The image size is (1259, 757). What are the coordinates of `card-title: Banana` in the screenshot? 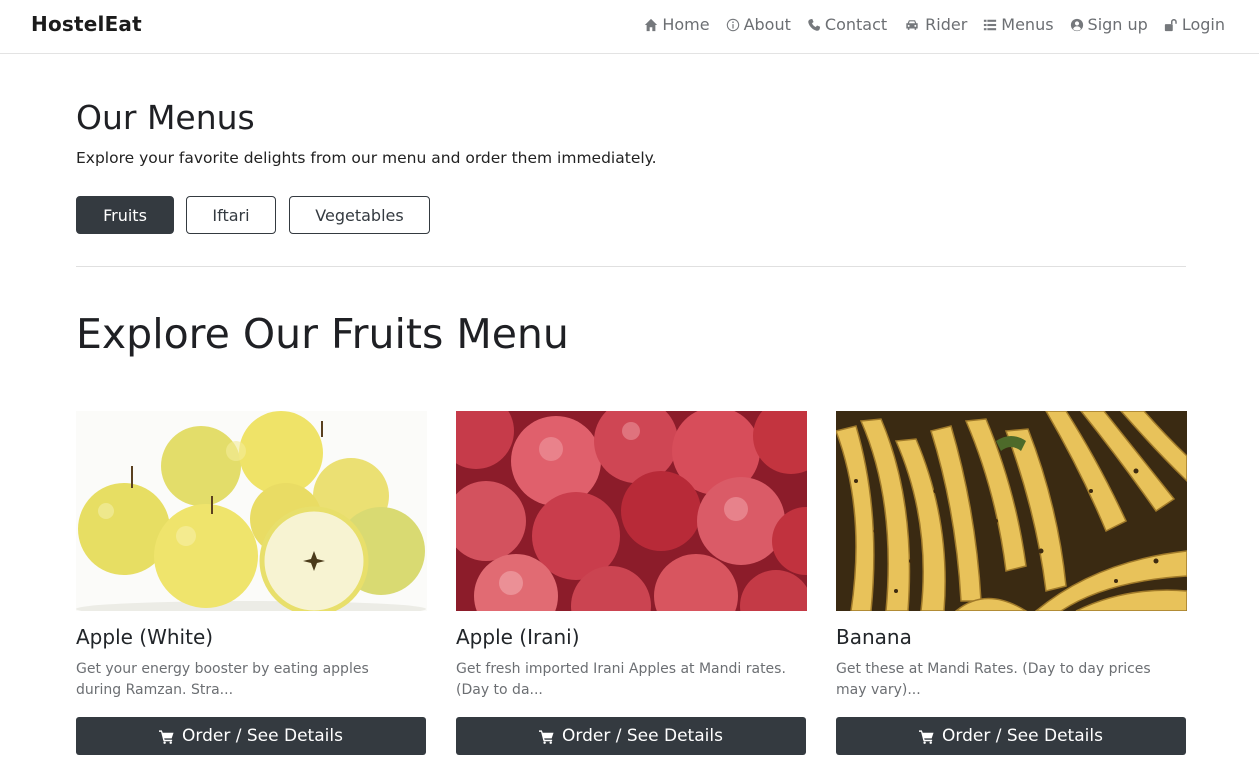 It's located at (874, 637).